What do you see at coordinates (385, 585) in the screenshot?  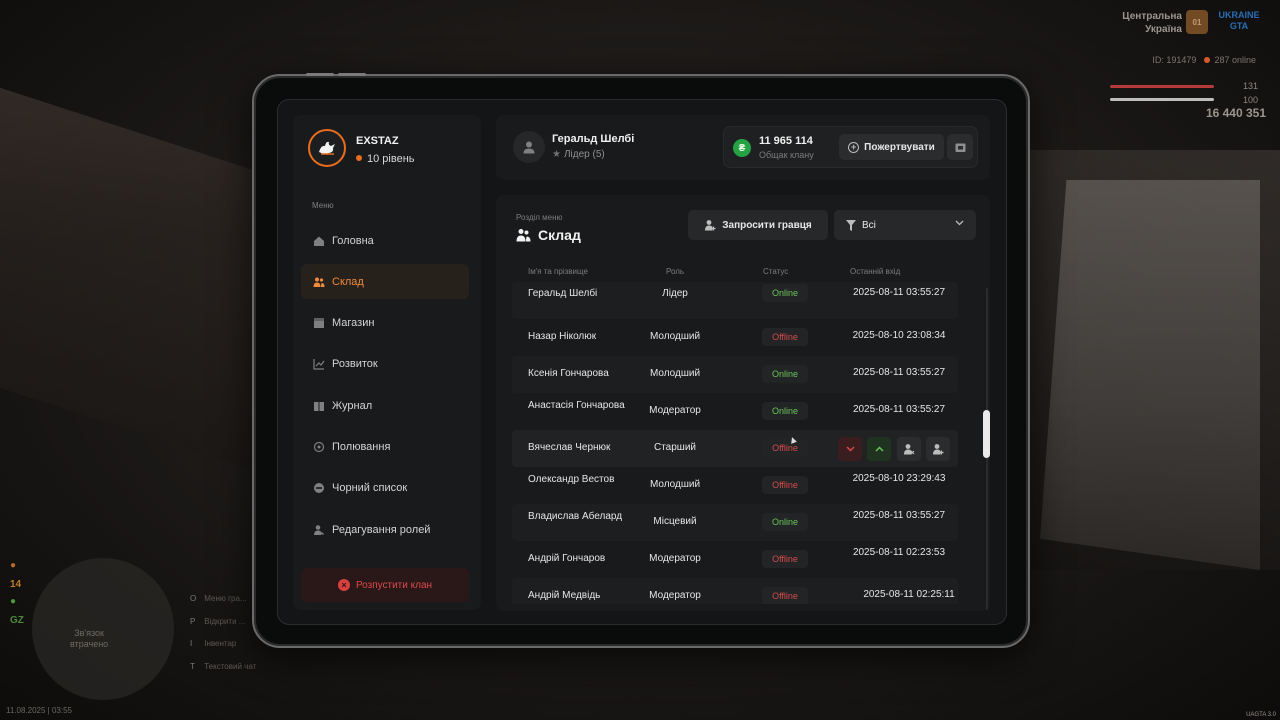 I see `disband-clan-button: × Розпустити клан` at bounding box center [385, 585].